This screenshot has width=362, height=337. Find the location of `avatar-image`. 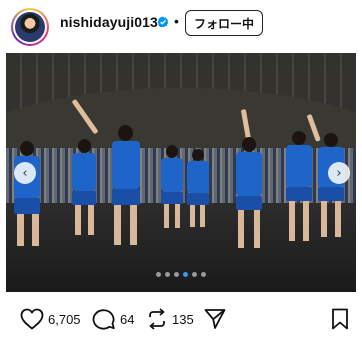

avatar-image is located at coordinates (30, 27).